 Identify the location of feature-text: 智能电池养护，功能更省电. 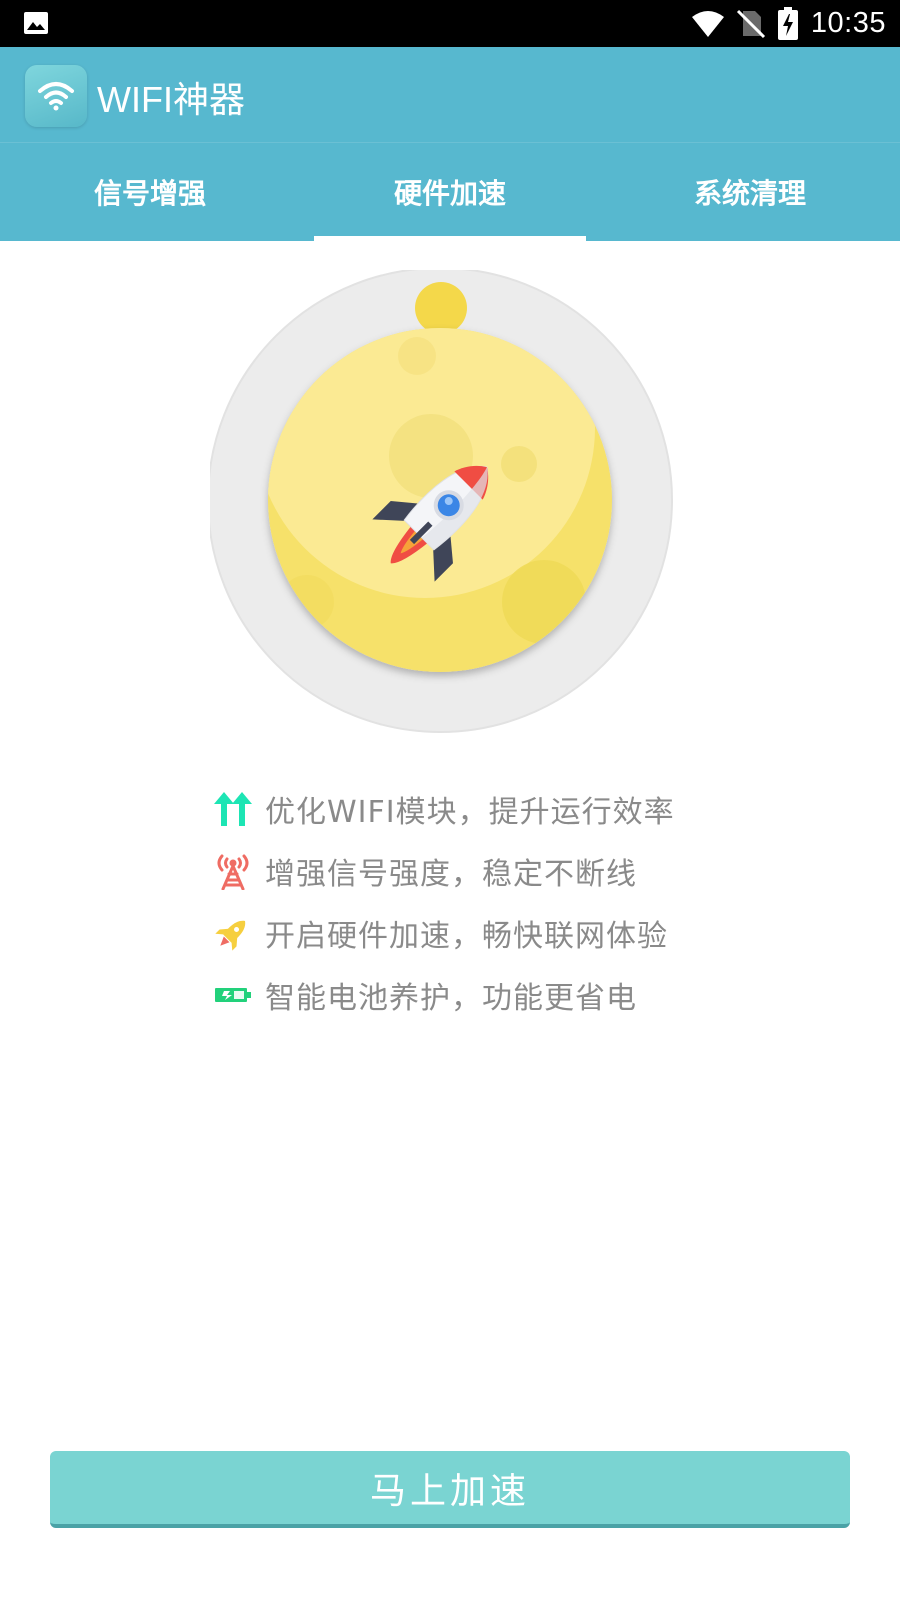
(451, 998).